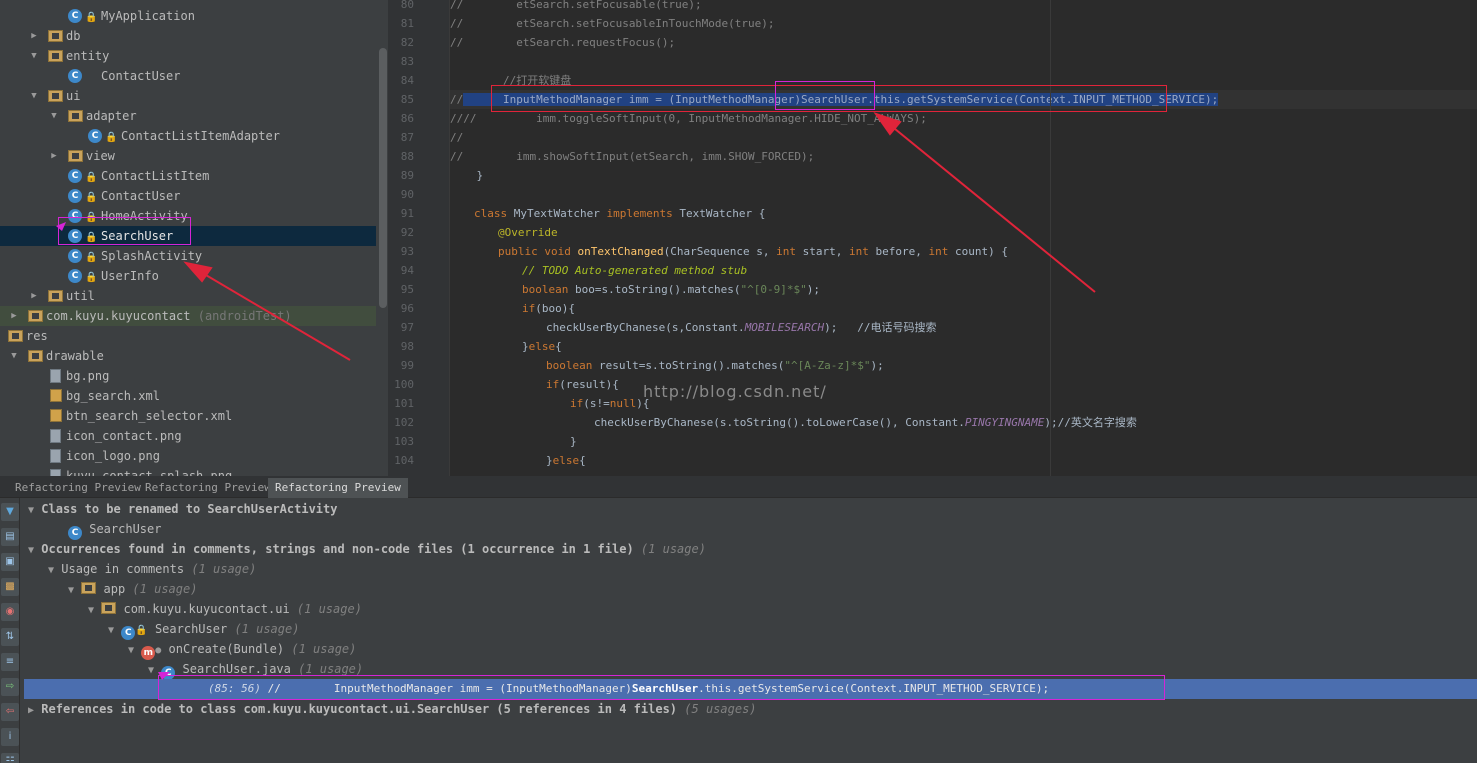 The height and width of the screenshot is (763, 1477). I want to click on tree-item-btn-search-selector-xml: btn_search_selector.xml, so click(188, 416).